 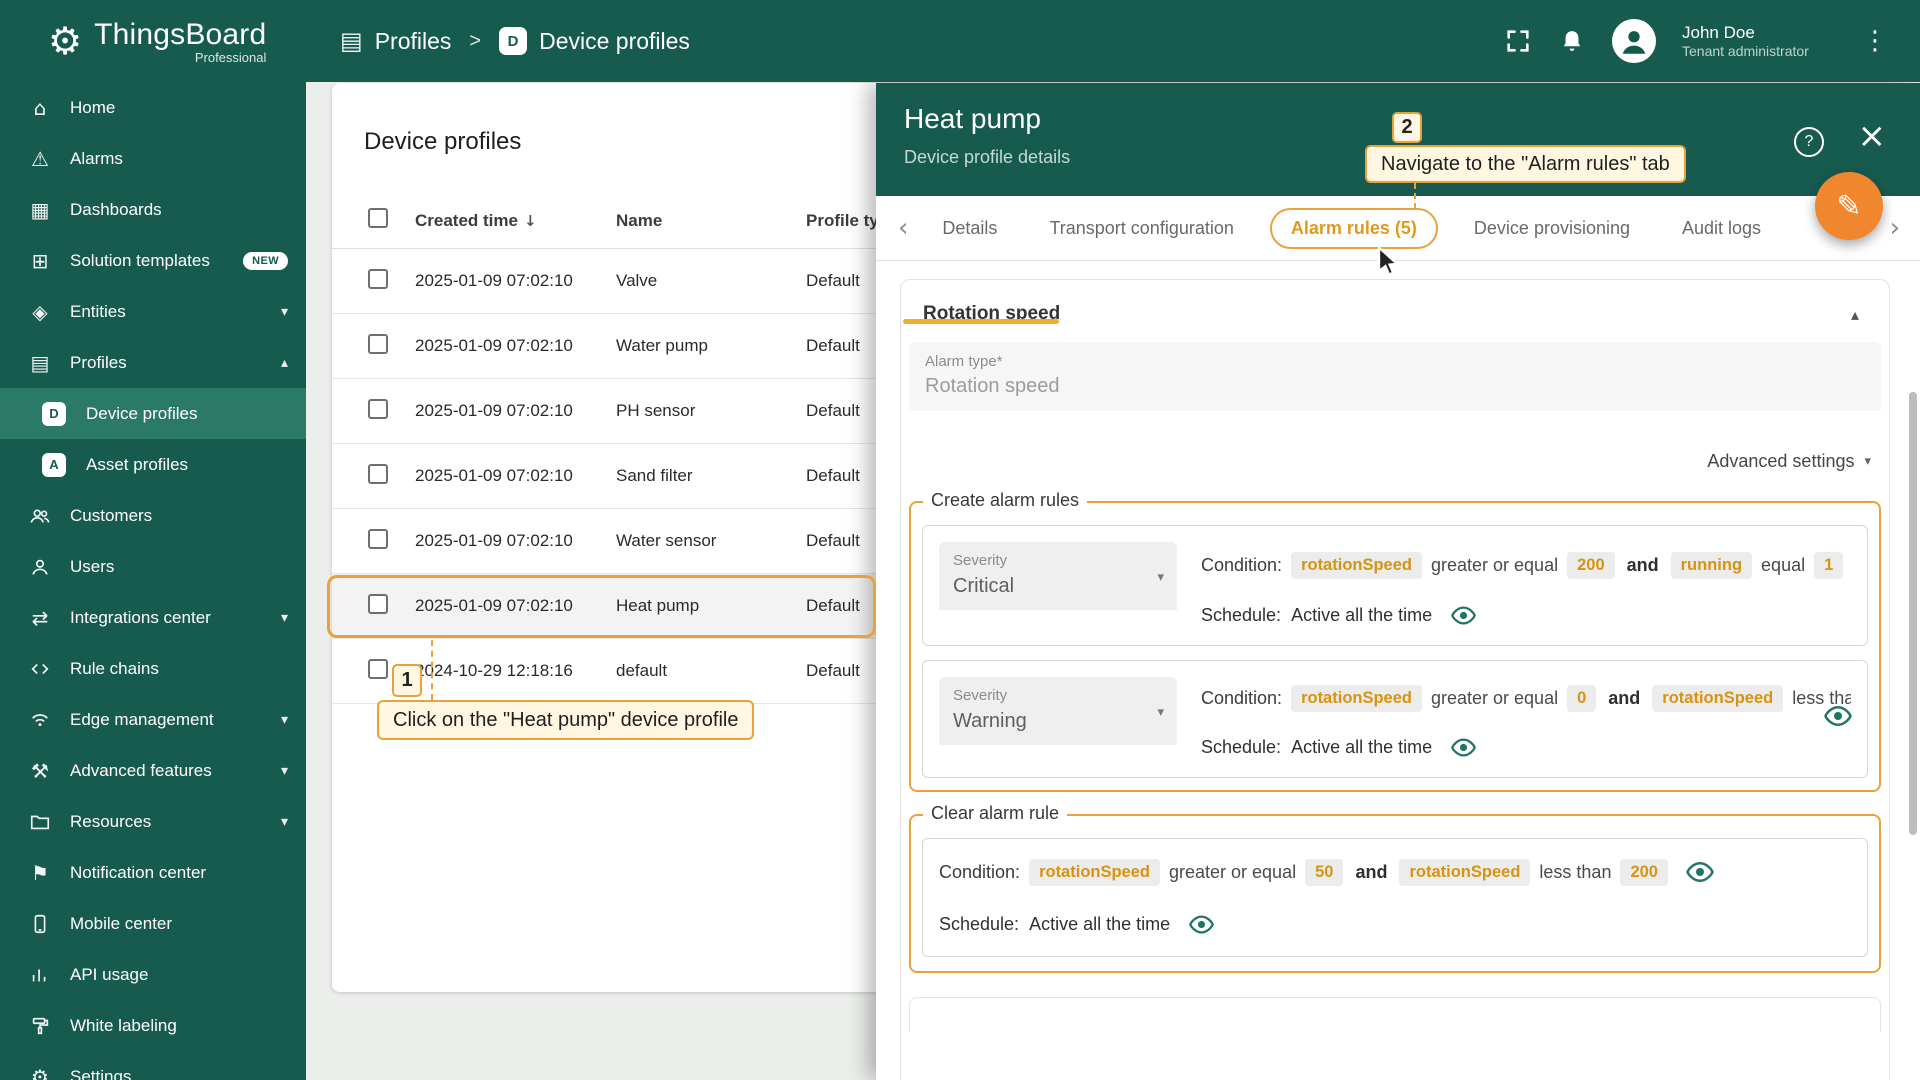 I want to click on tab-transport-configuration: Transport configuration, so click(x=1141, y=228).